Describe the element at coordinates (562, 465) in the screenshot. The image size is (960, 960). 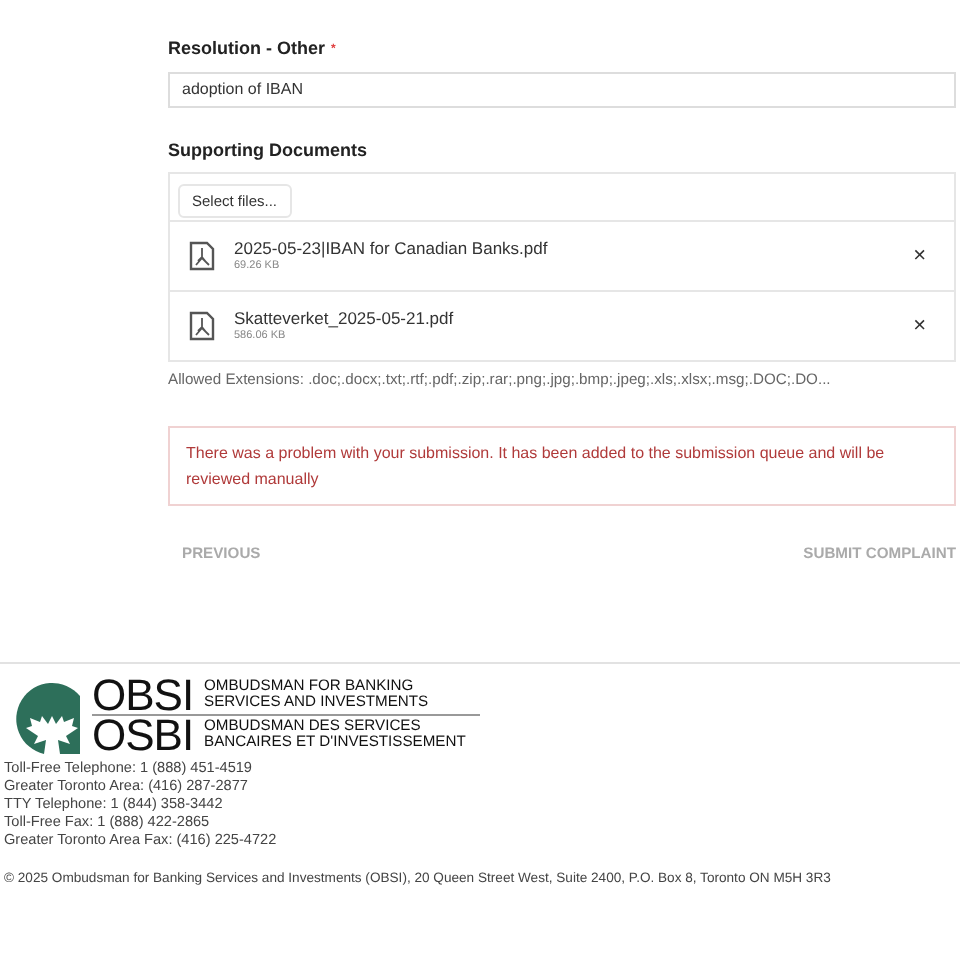
I see `error-message: There was a problem with your submission. It has been added to the submission queue and will be reviewed manually` at that location.